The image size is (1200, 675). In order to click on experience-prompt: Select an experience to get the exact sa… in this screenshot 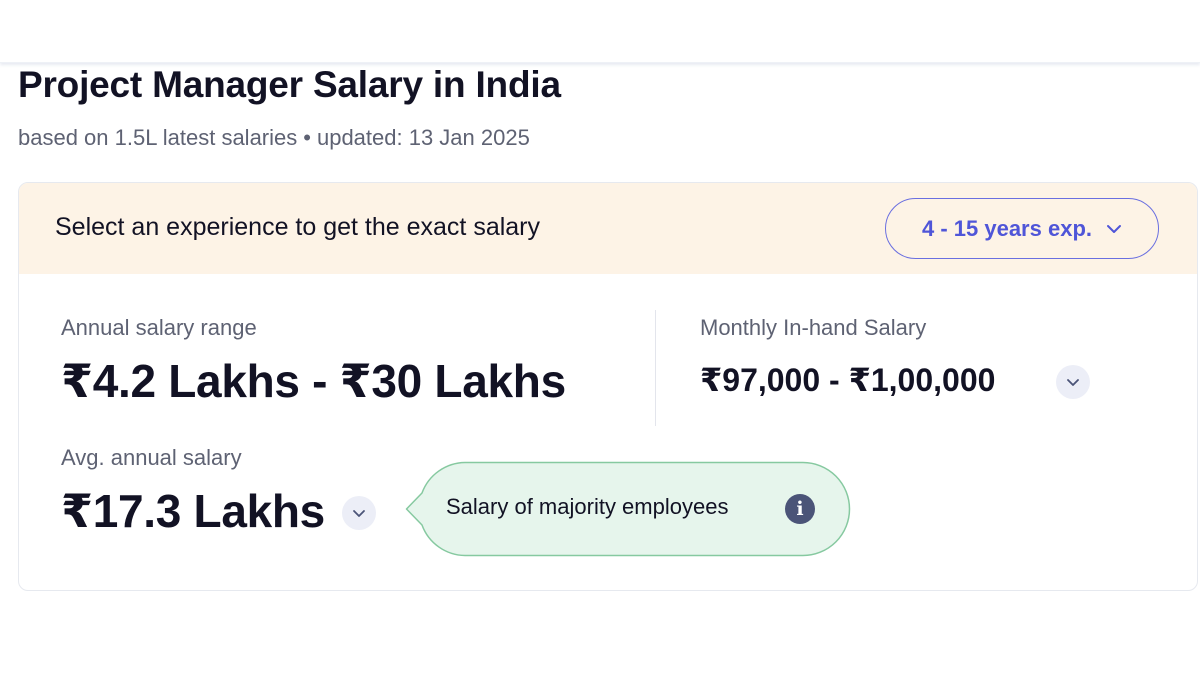, I will do `click(298, 227)`.